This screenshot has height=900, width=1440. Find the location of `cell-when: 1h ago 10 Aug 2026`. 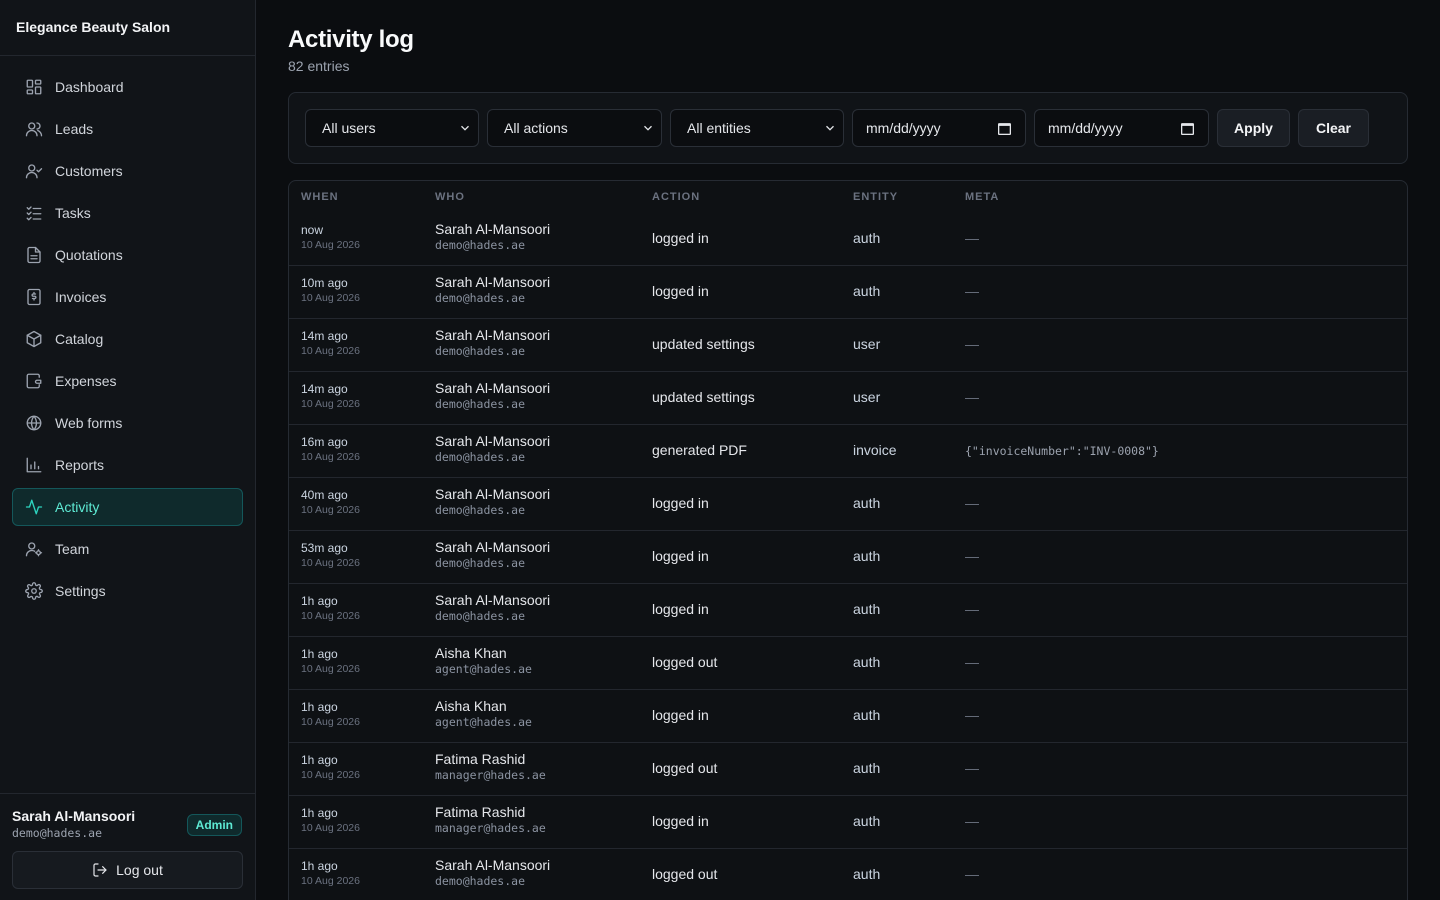

cell-when: 1h ago 10 Aug 2026 is located at coordinates (330, 820).